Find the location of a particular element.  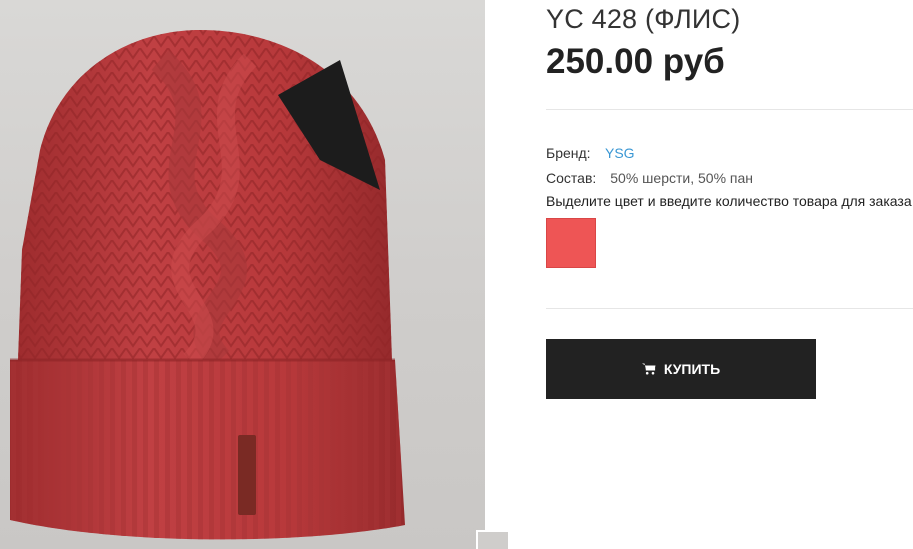

color-swatch-red is located at coordinates (571, 243).